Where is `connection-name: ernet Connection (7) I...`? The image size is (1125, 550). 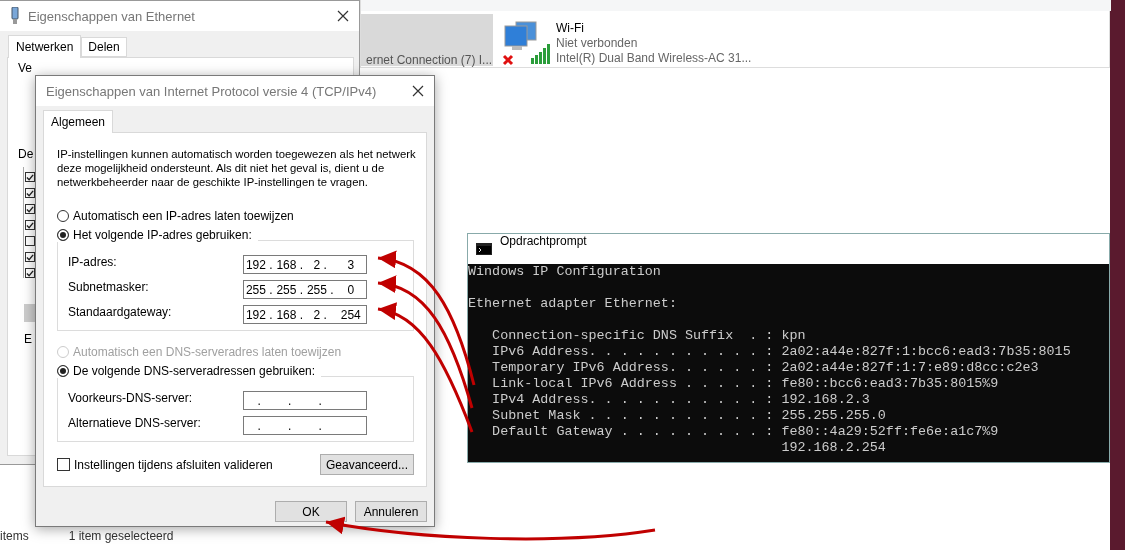 connection-name: ernet Connection (7) I... is located at coordinates (429, 60).